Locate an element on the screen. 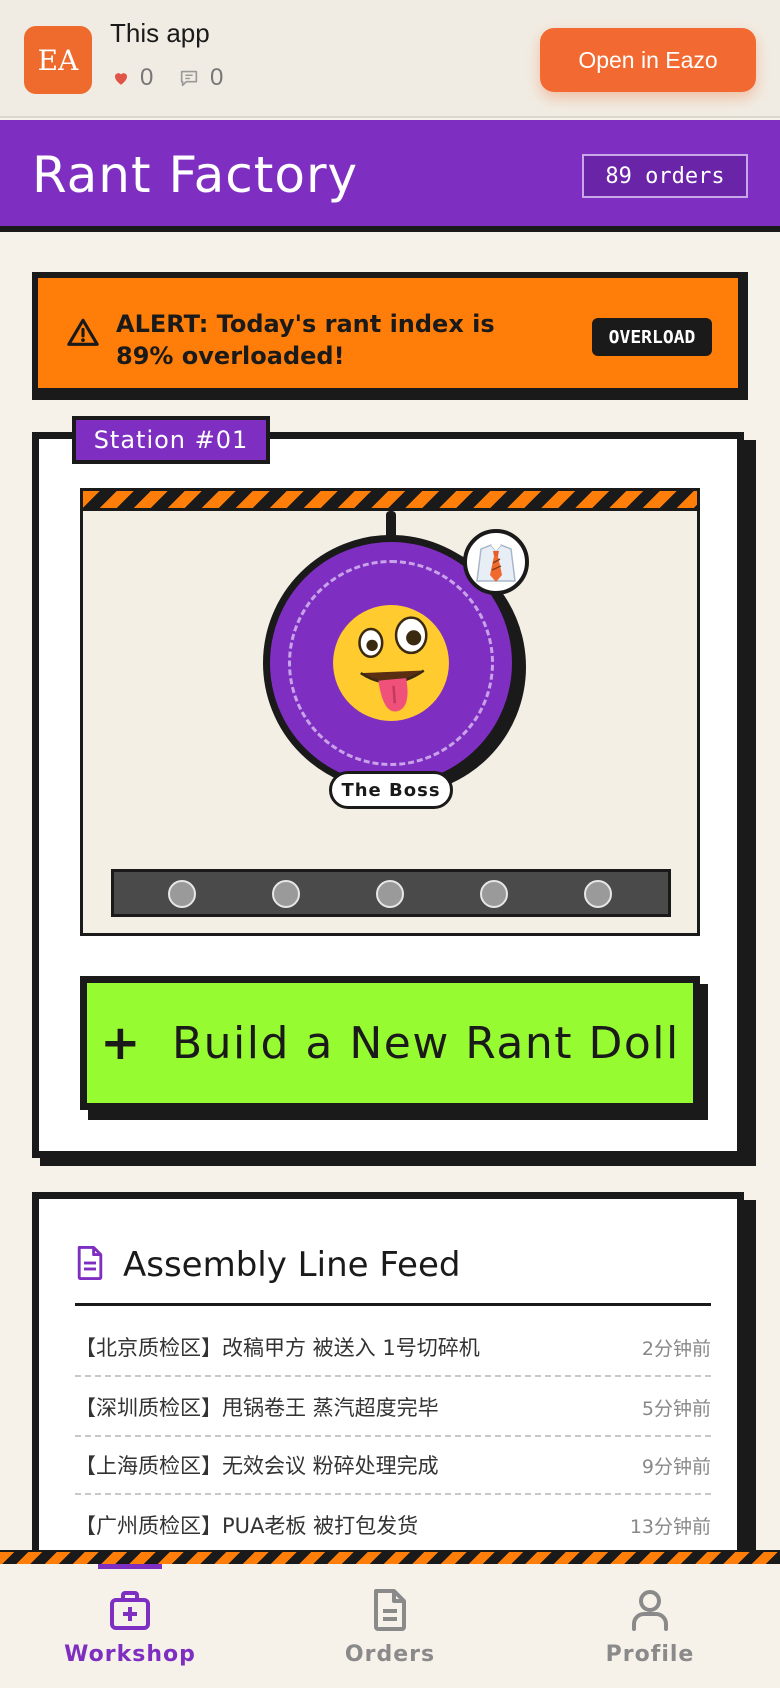 The height and width of the screenshot is (1688, 780). comments-stat: 0 is located at coordinates (200, 78).